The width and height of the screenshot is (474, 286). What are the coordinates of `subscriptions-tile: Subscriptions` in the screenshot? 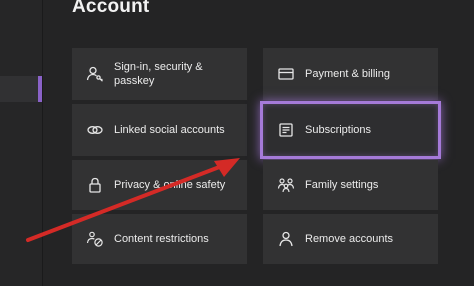 It's located at (350, 130).